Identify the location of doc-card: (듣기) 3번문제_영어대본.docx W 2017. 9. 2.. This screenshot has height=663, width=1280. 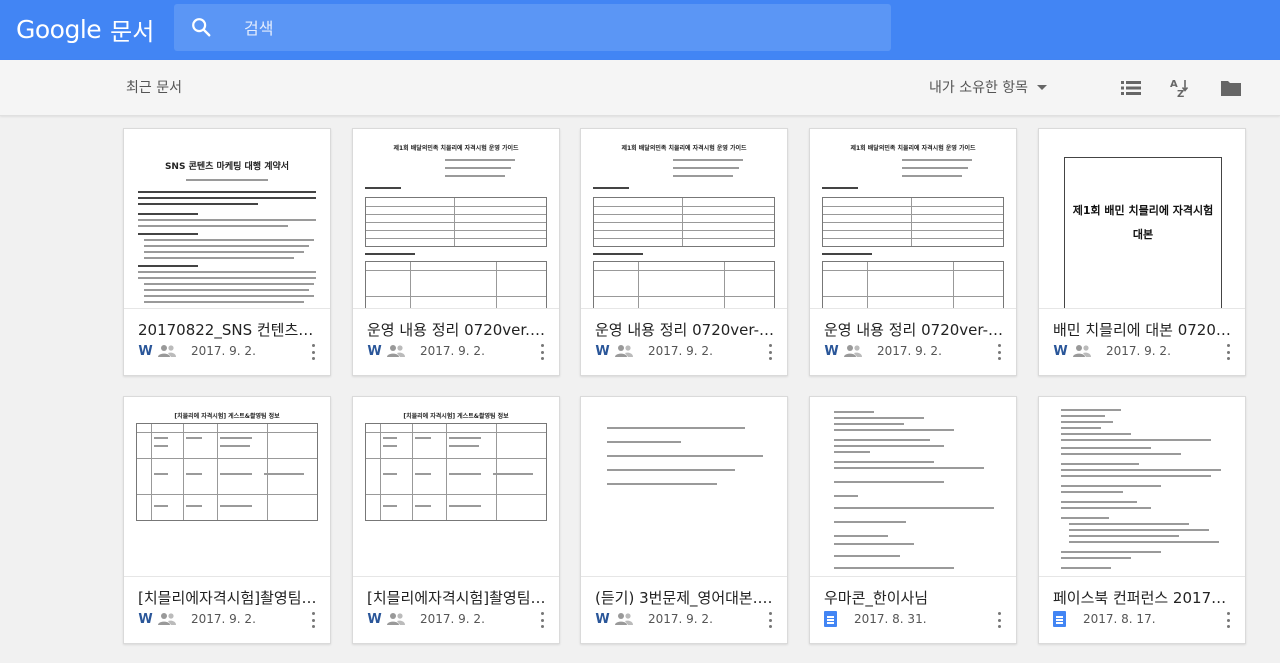
(684, 520).